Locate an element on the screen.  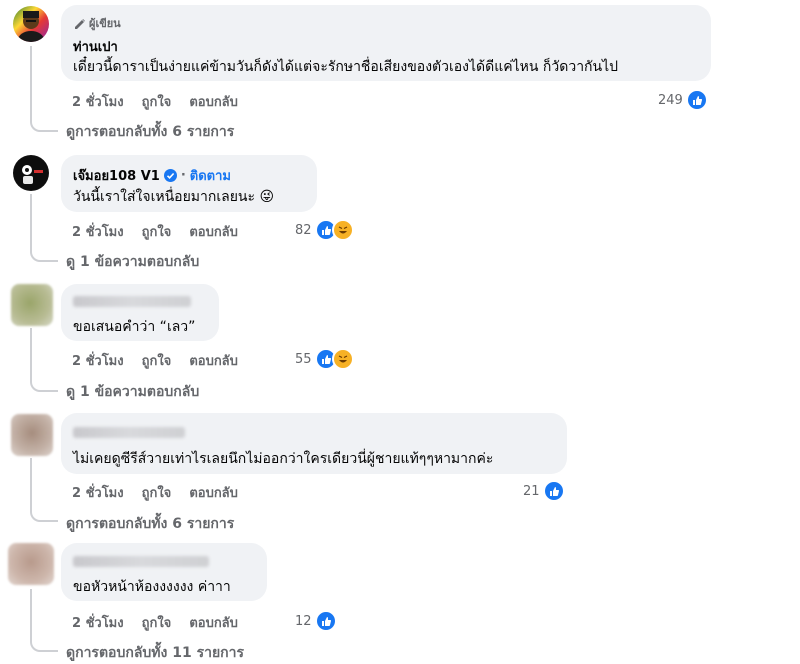
reaction-summary: 82 is located at coordinates (324, 230).